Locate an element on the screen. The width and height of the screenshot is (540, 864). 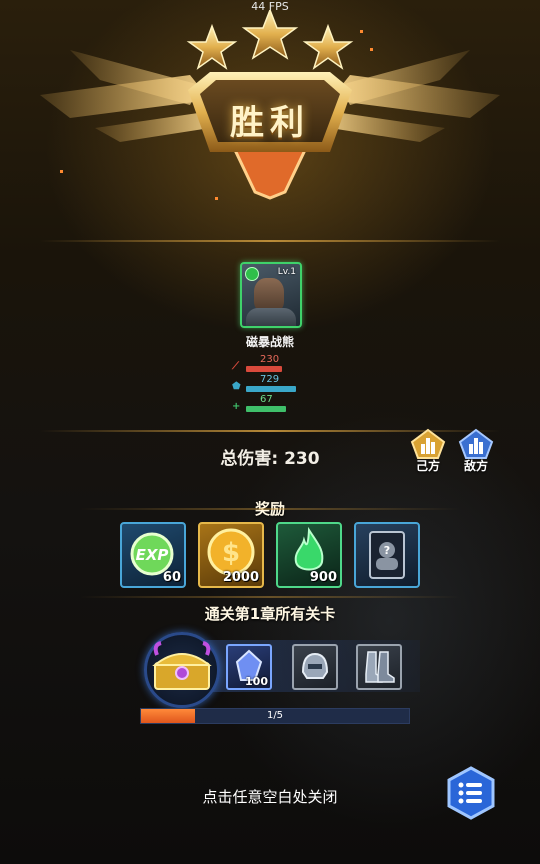
item-amount: 100 is located at coordinates (256, 681).